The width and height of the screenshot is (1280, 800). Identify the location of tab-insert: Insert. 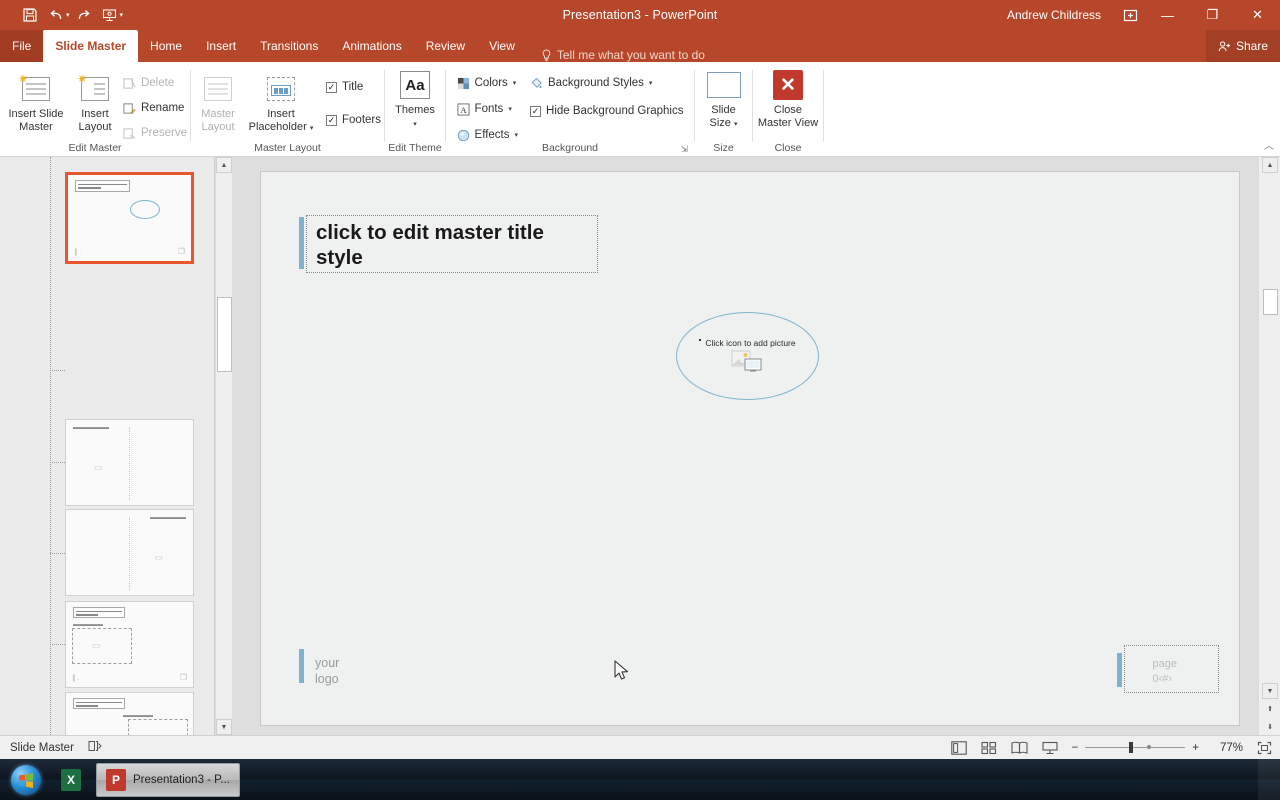
(221, 46).